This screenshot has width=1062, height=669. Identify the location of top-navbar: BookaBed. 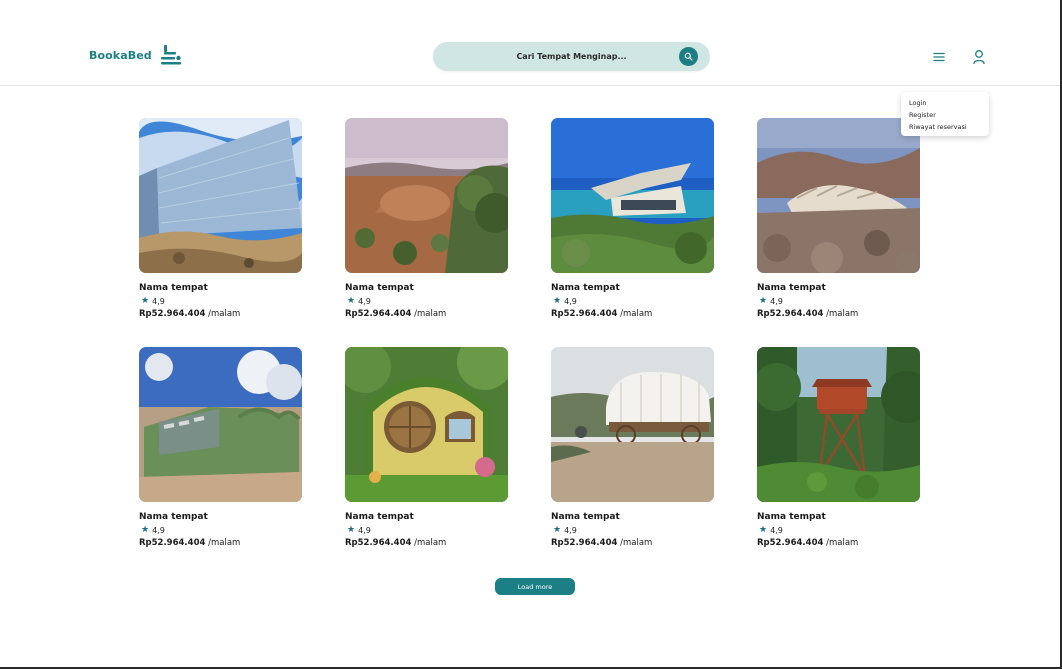
(530, 43).